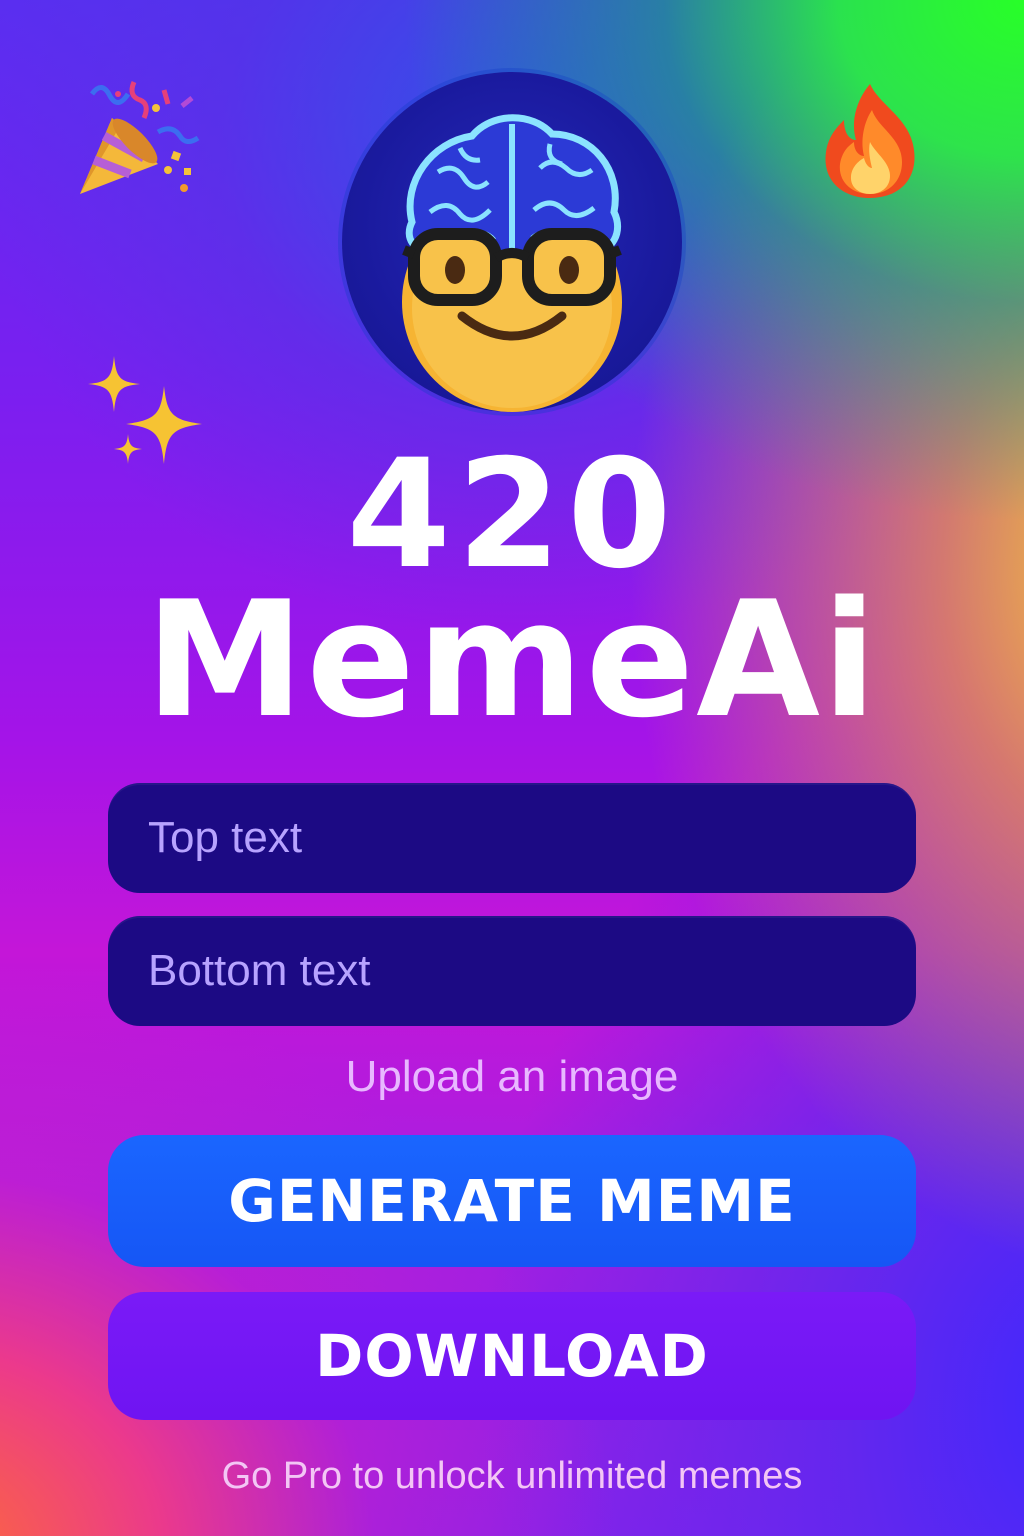  I want to click on upload-image-link: Upload an image, so click(512, 1077).